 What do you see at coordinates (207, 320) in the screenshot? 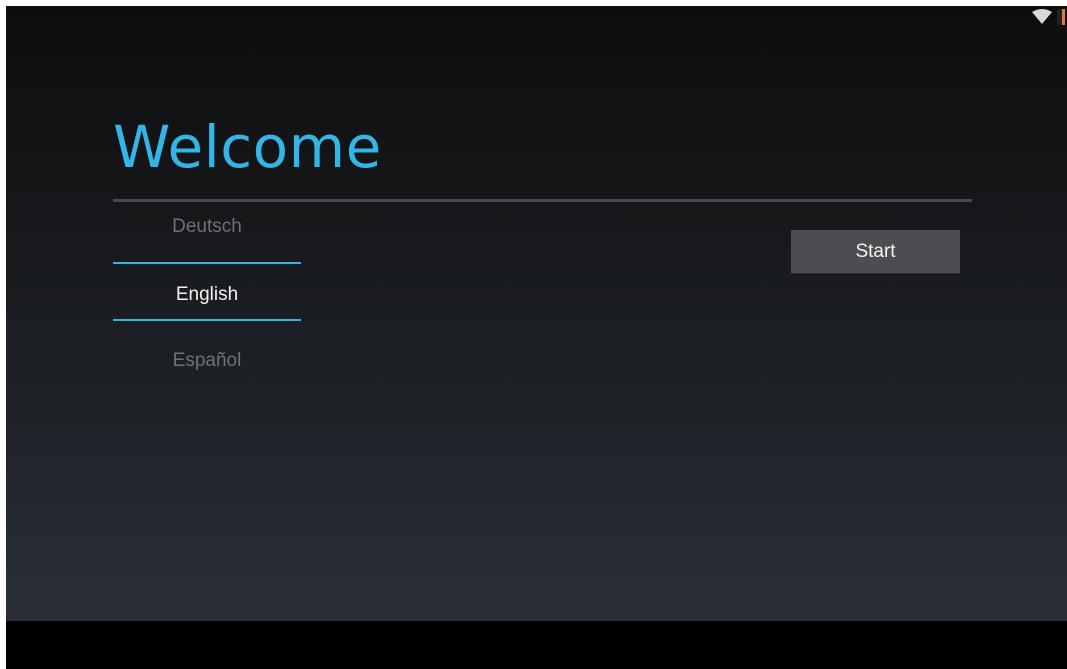
I see `picker-selection-line-bottom` at bounding box center [207, 320].